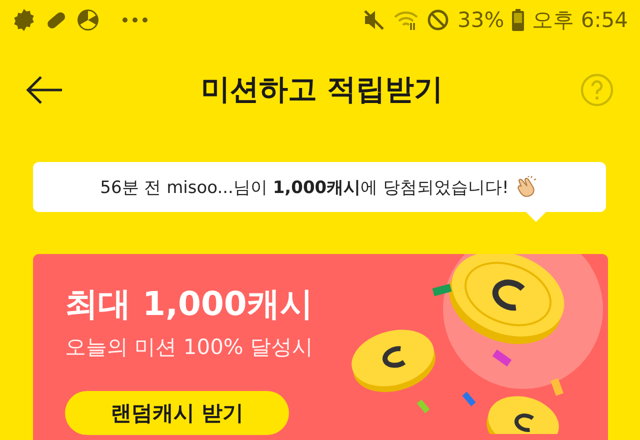 Image resolution: width=640 pixels, height=440 pixels. What do you see at coordinates (322, 89) in the screenshot?
I see `page-title: 미션하고 적립받기` at bounding box center [322, 89].